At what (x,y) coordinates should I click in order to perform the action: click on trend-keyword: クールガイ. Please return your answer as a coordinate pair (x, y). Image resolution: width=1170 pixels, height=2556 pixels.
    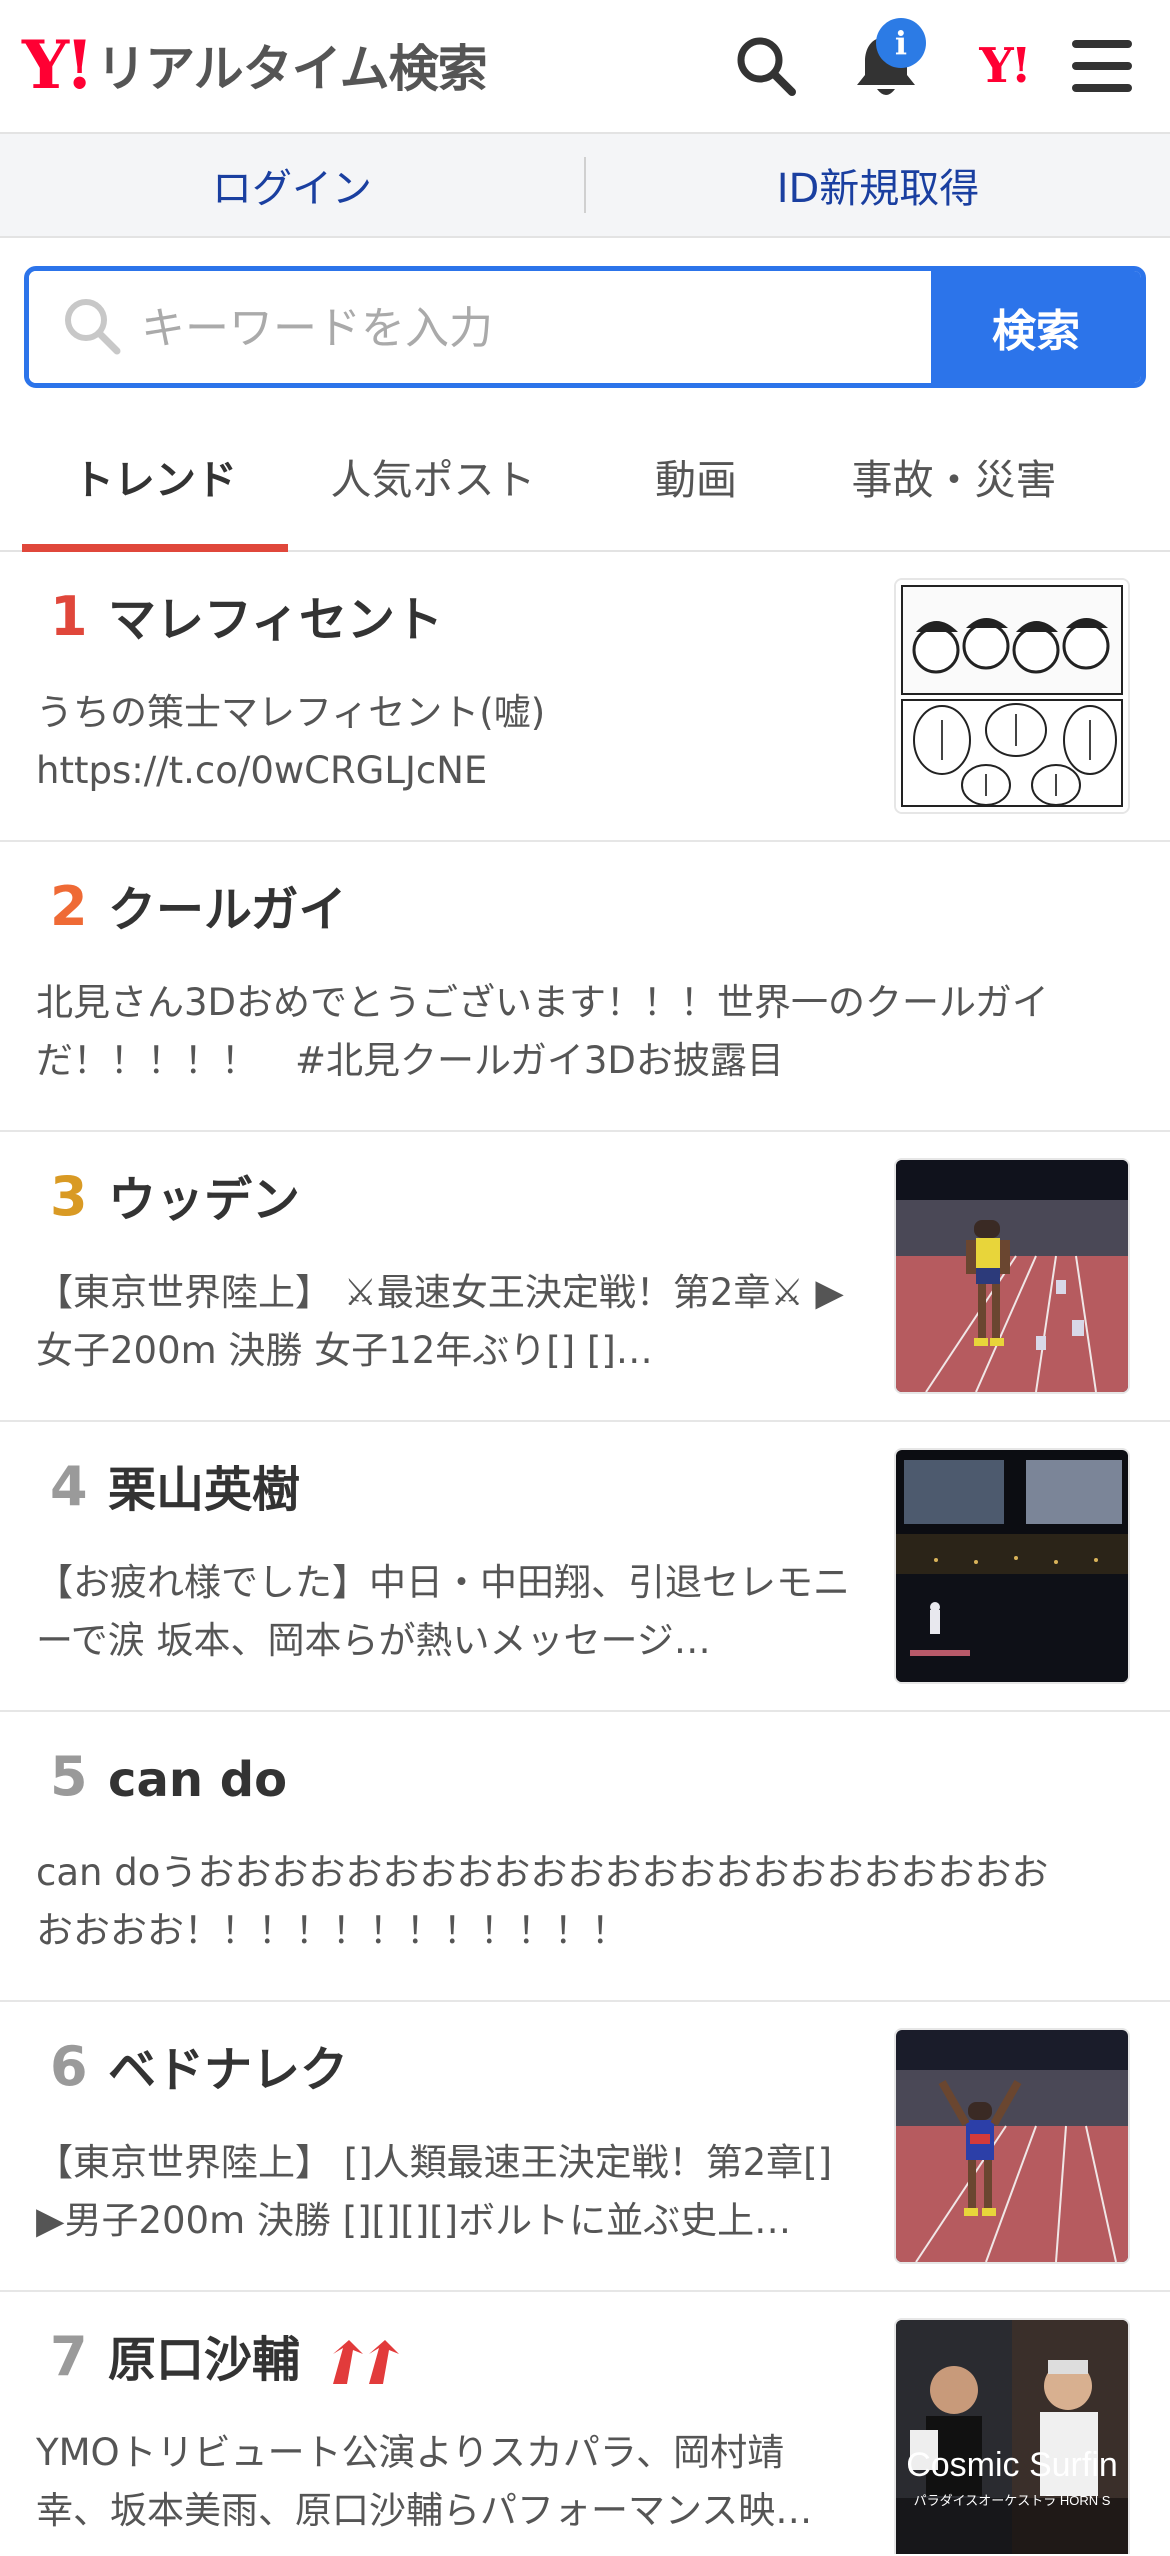
    Looking at the image, I should click on (227, 910).